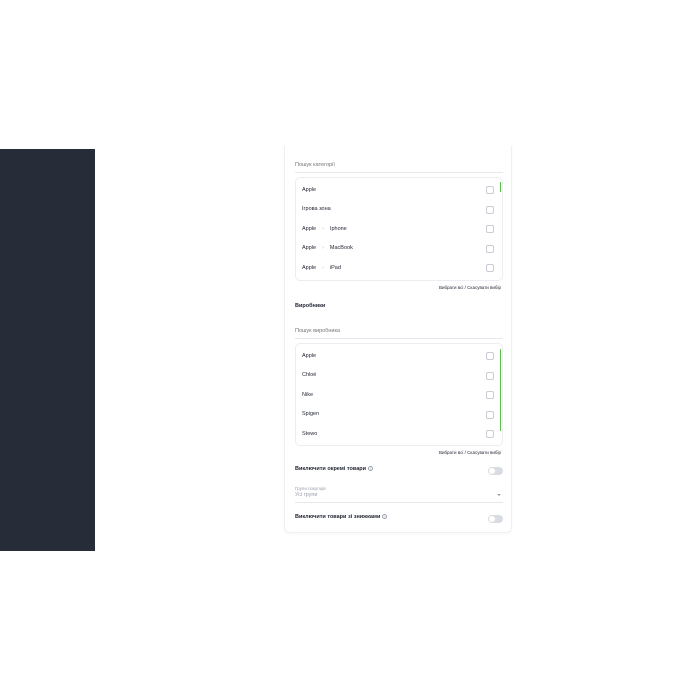 This screenshot has height=700, width=700. Describe the element at coordinates (335, 267) in the screenshot. I see `category-label: iPad` at that location.